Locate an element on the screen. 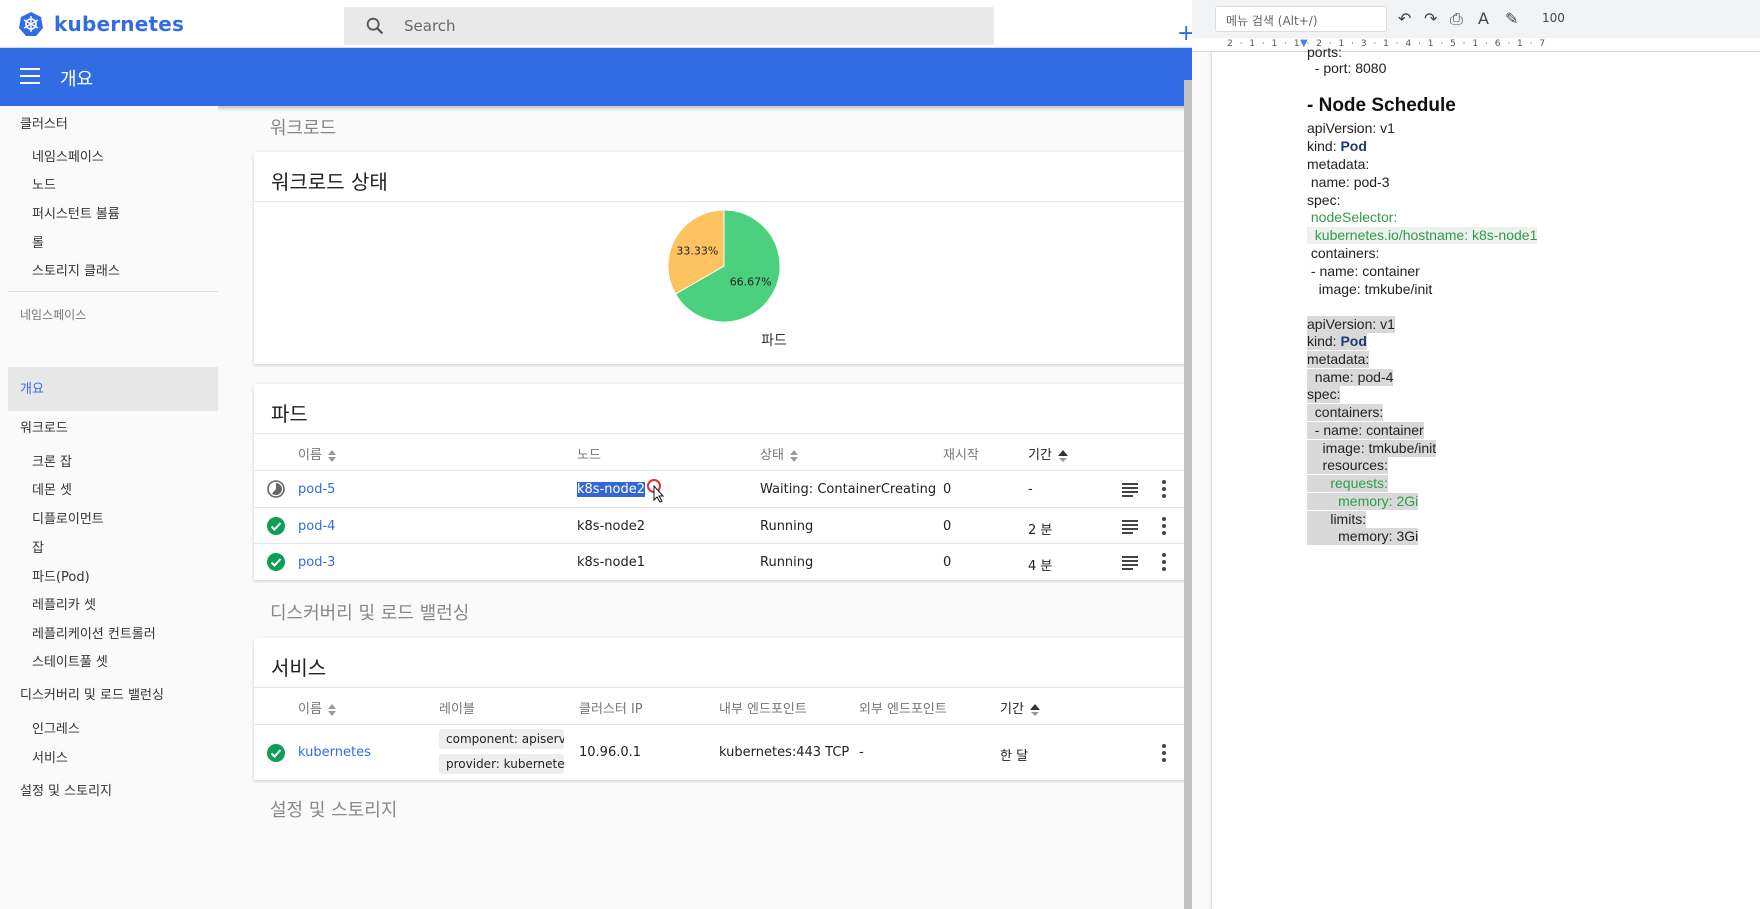  pie-caption: 파드 is located at coordinates (774, 341).